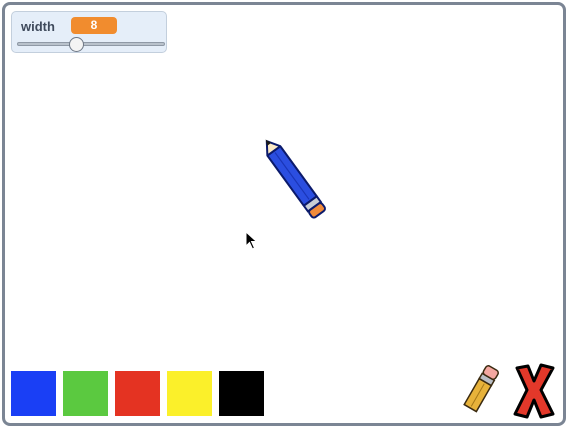  Describe the element at coordinates (534, 391) in the screenshot. I see `clear-x-icon` at that location.